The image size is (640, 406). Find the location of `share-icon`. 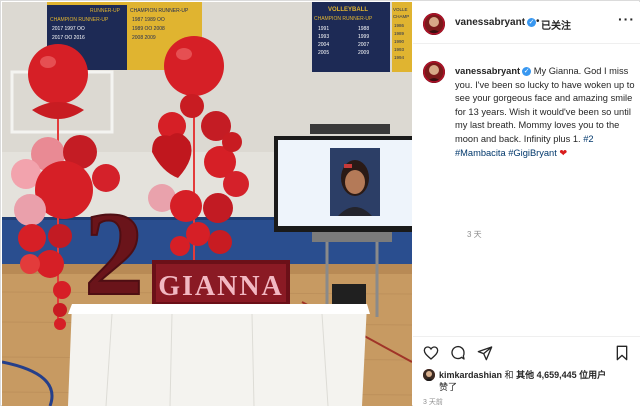

share-icon is located at coordinates (485, 353).